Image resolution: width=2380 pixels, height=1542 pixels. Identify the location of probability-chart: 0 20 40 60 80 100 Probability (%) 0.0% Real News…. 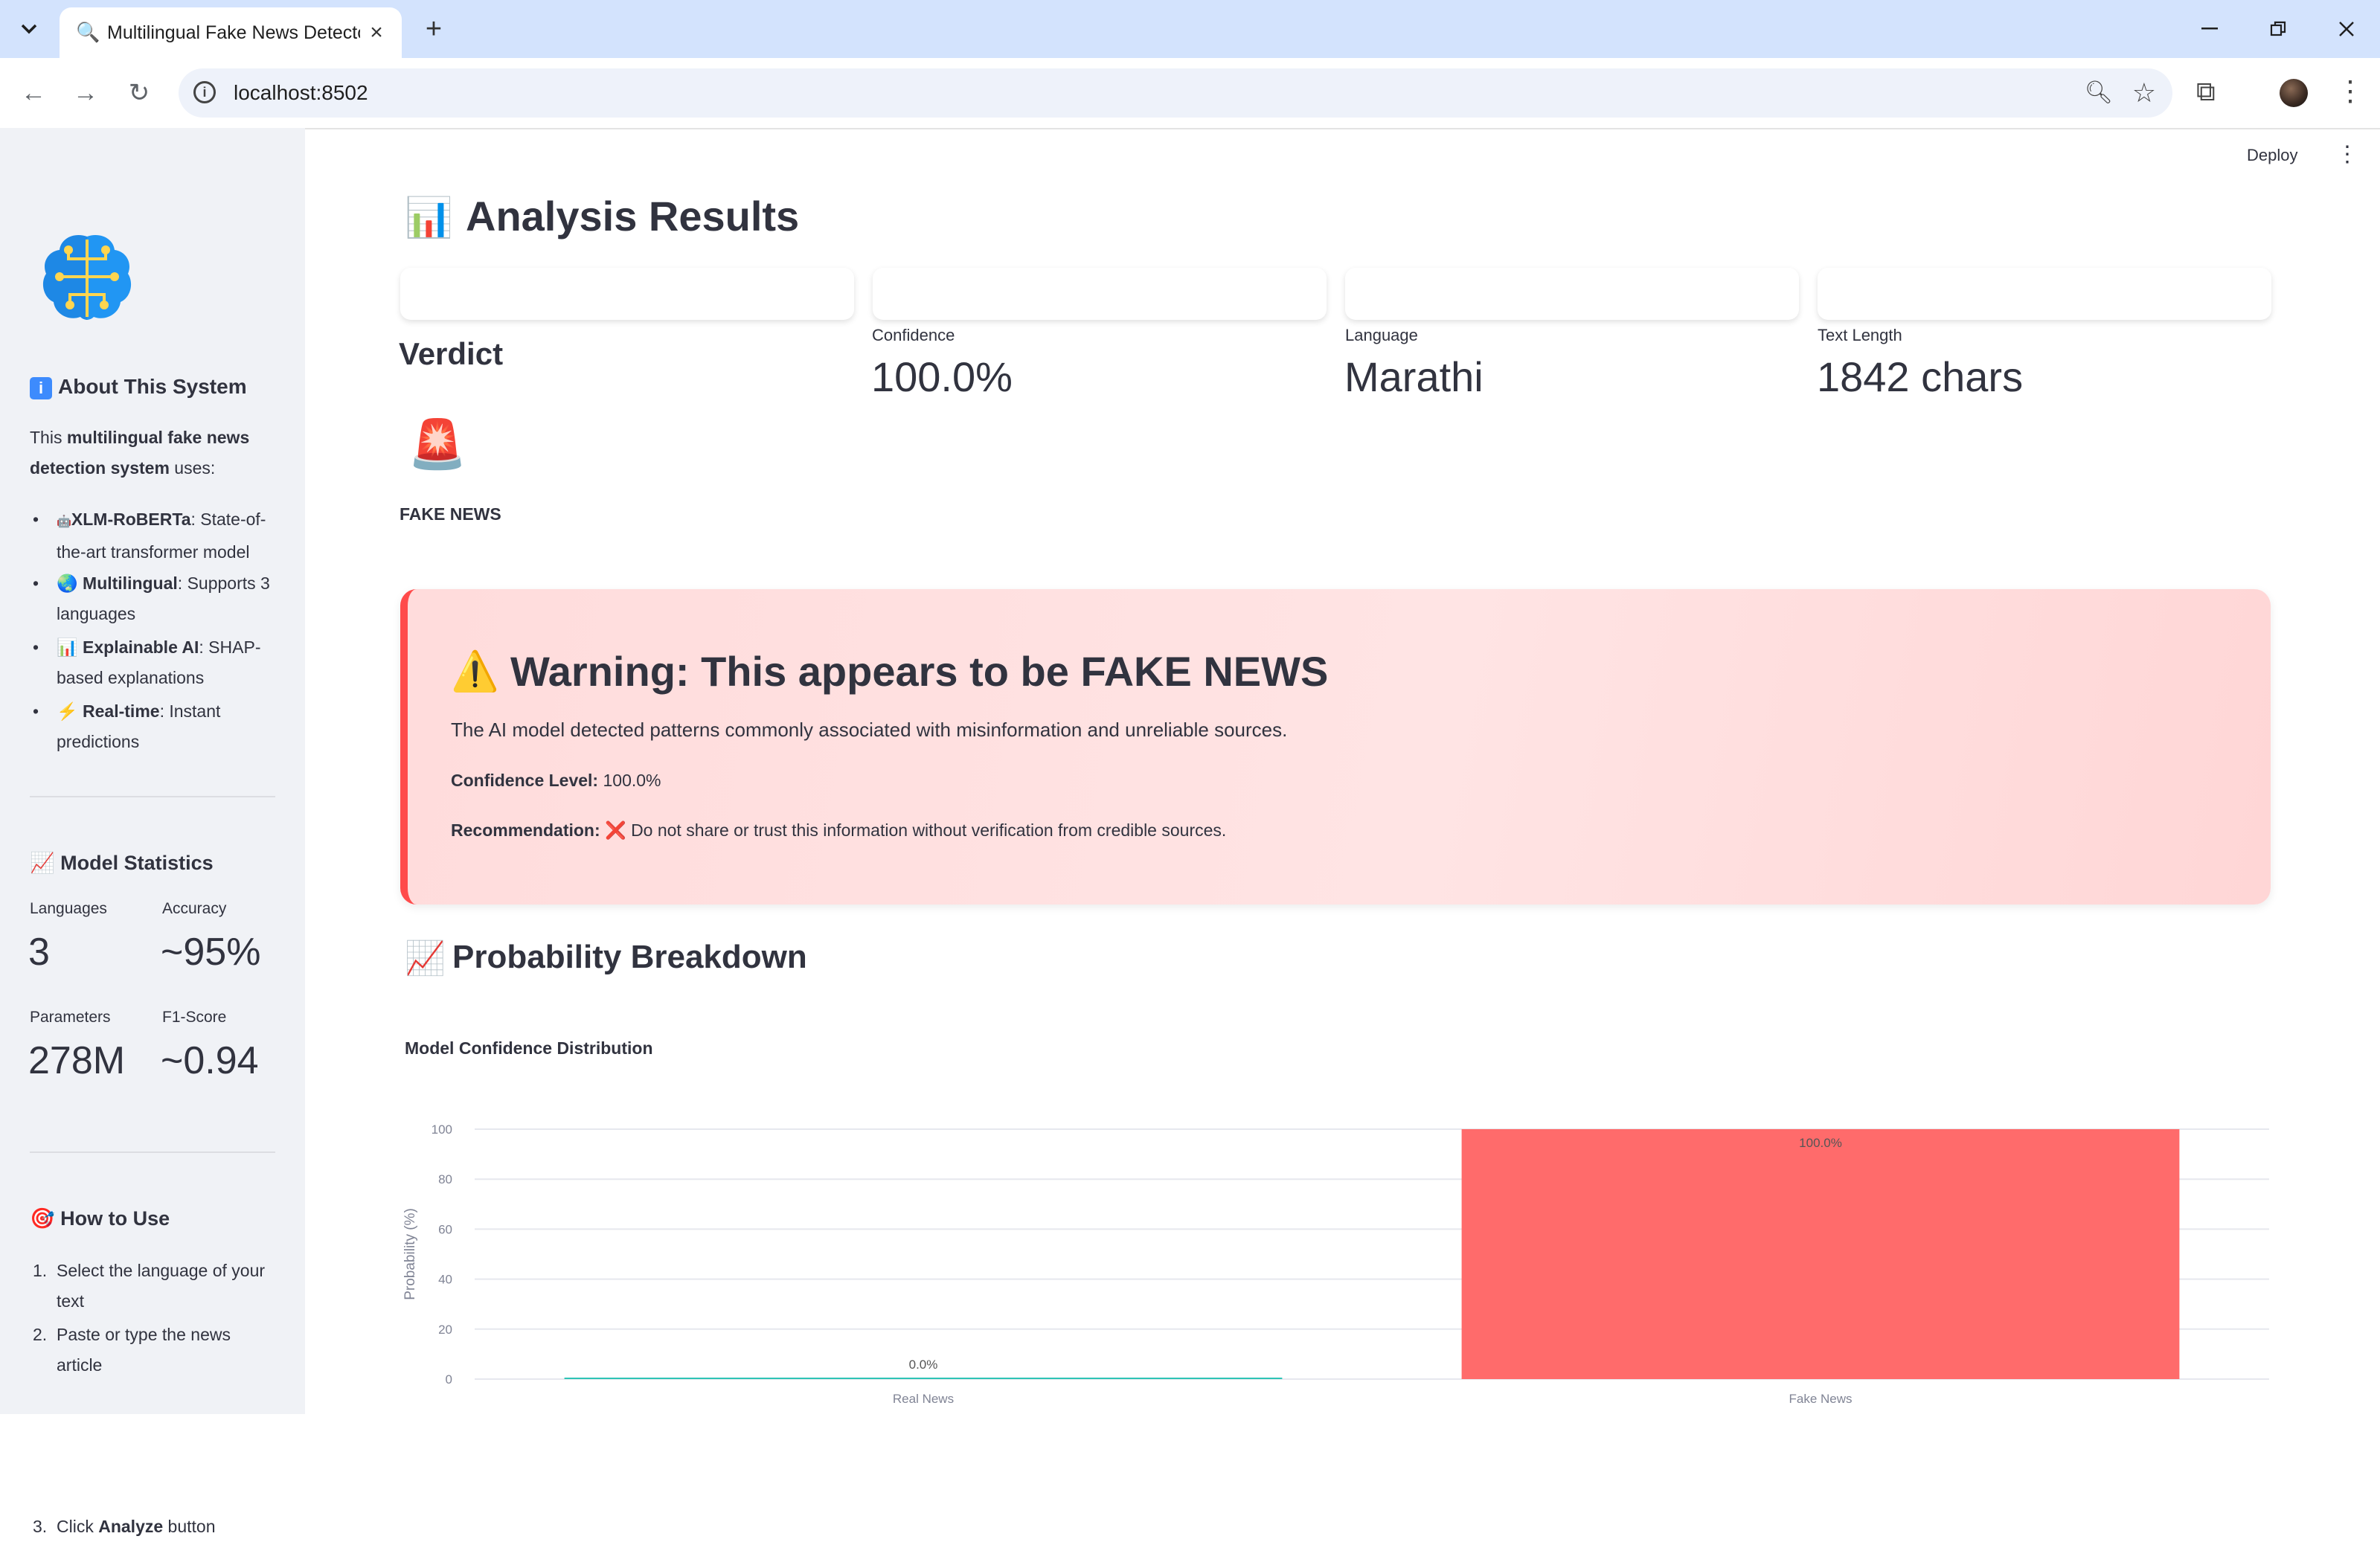
(1335, 1264).